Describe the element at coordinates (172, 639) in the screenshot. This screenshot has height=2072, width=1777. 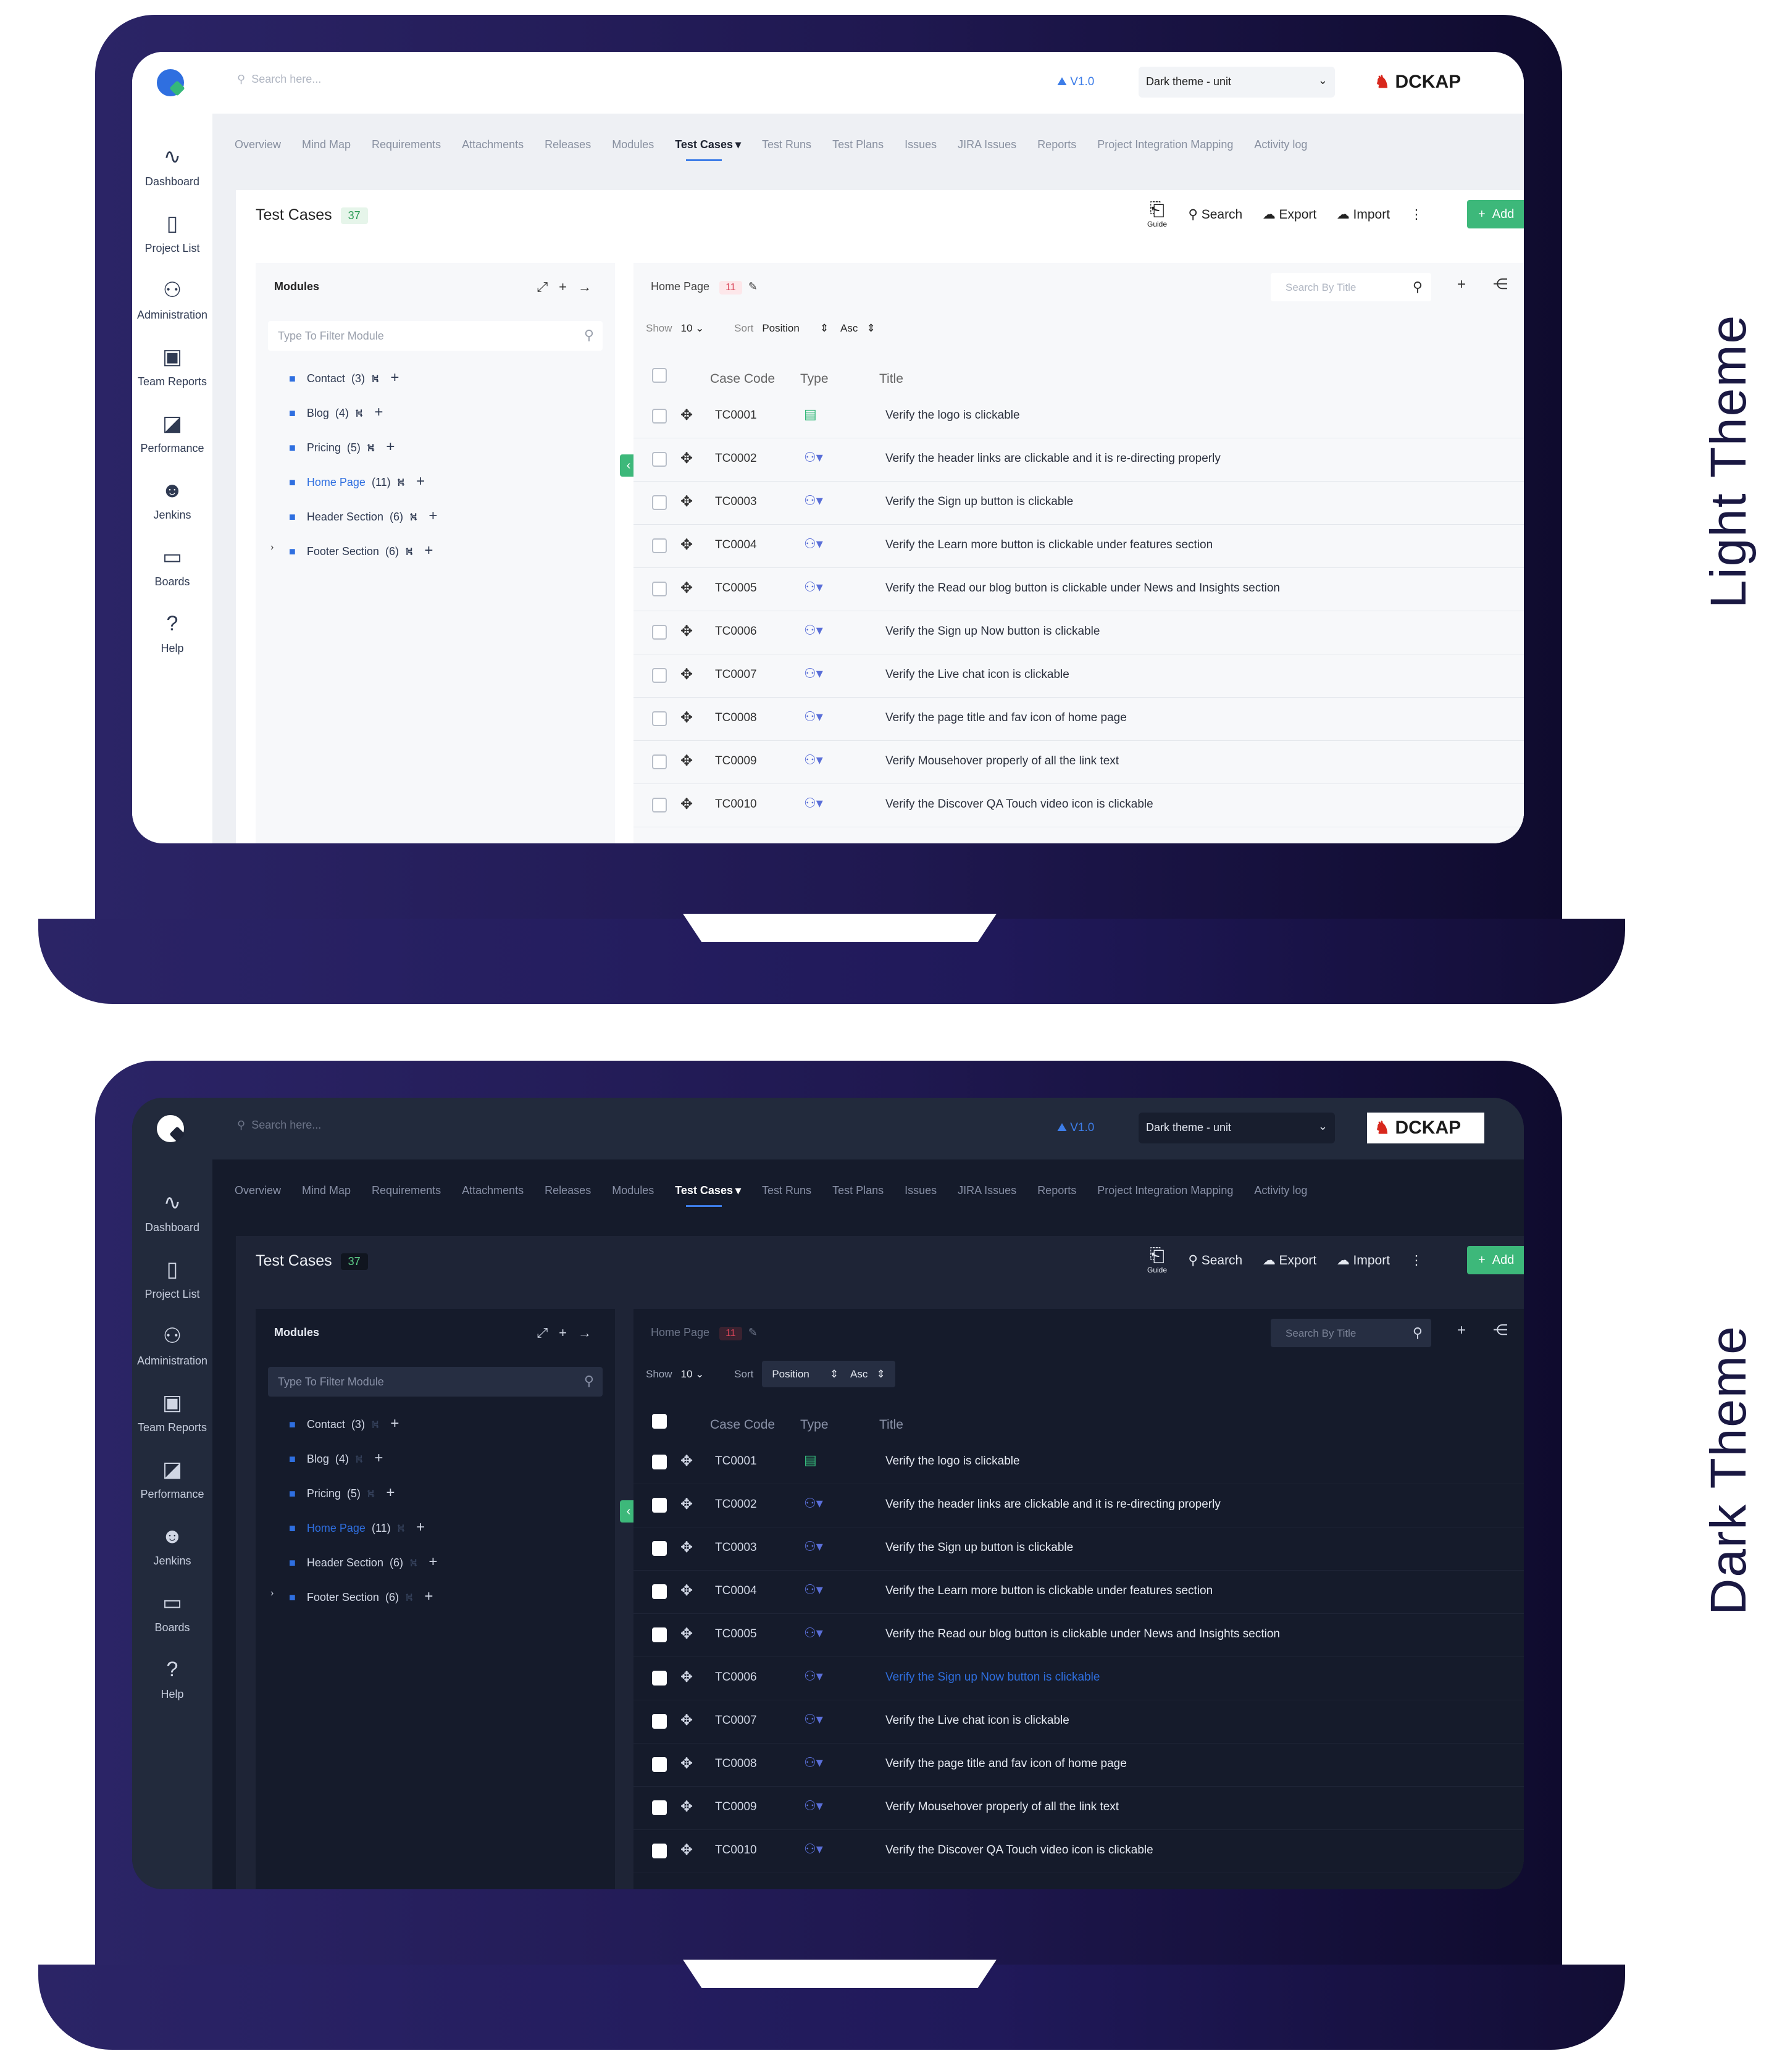
I see `sidebar-item: ? Help` at that location.